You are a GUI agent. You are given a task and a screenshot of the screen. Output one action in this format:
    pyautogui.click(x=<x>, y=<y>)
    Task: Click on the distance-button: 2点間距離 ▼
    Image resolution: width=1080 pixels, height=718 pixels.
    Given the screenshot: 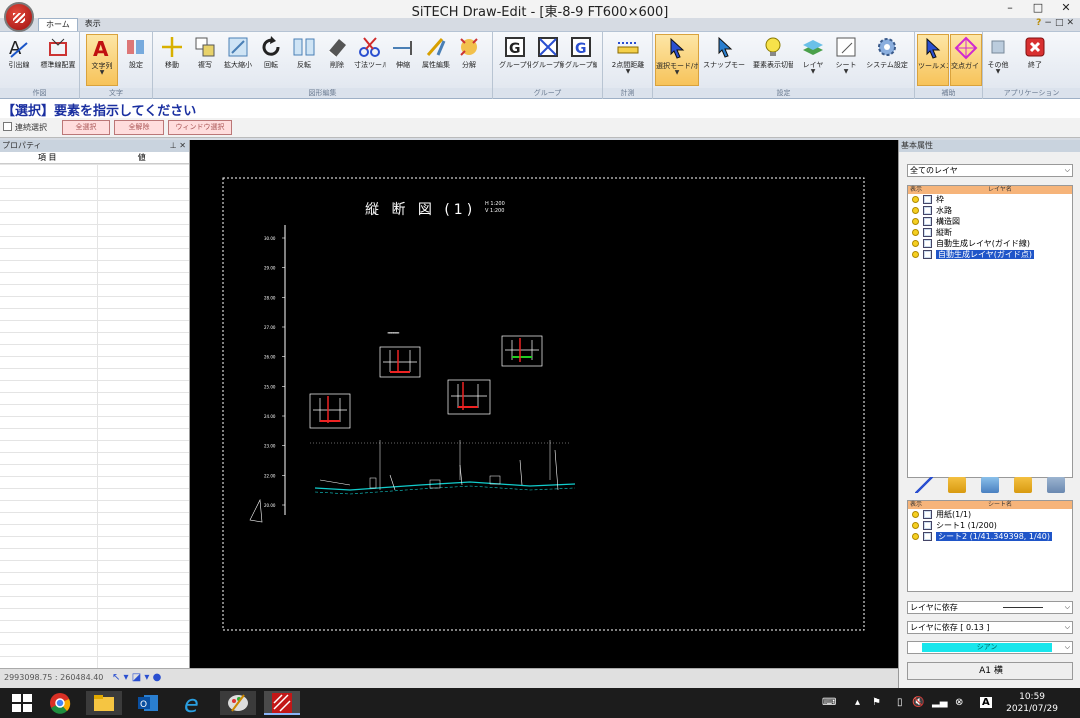 What is the action you would take?
    pyautogui.click(x=628, y=60)
    